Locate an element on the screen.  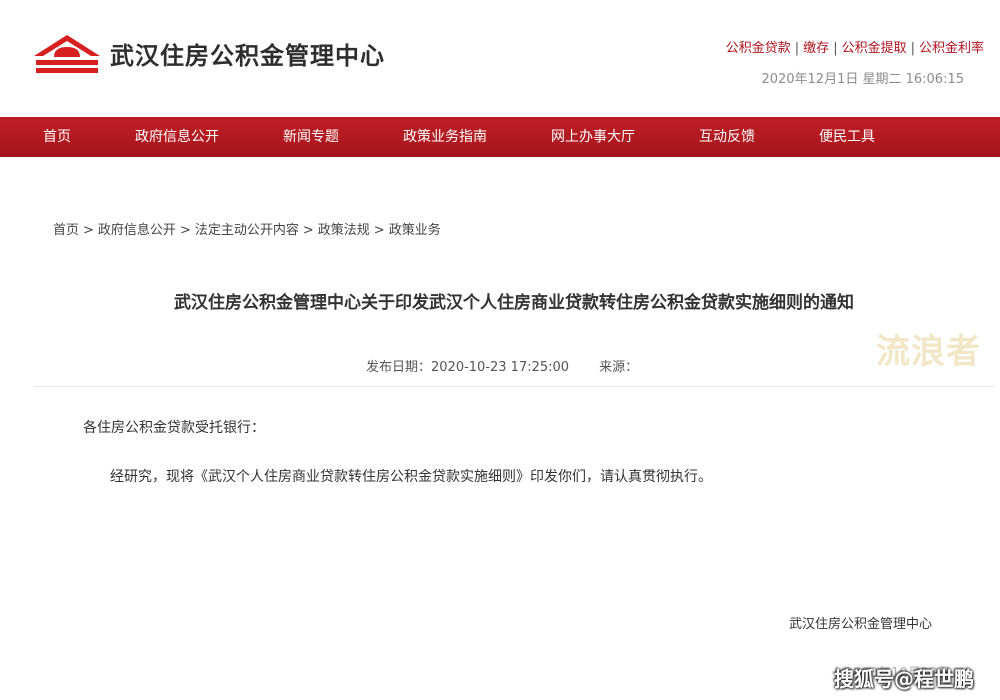
breadcrumb-gov-info: 政府信息公开 is located at coordinates (137, 230).